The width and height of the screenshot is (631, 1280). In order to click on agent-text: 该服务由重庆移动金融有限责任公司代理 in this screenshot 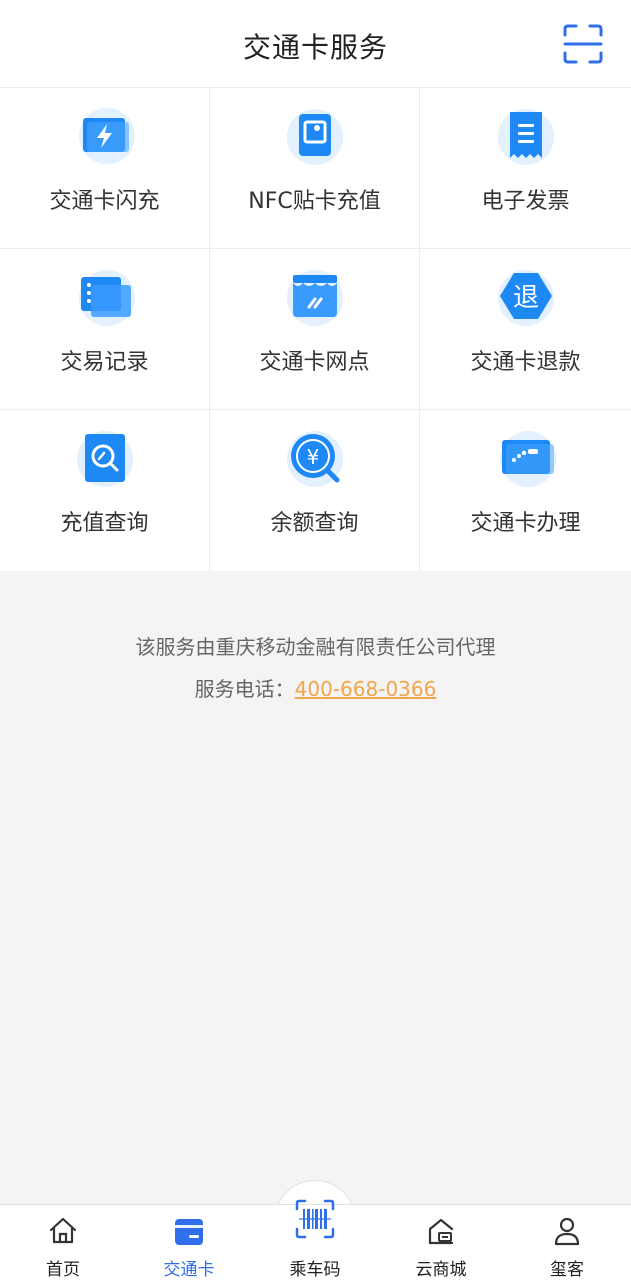, I will do `click(315, 647)`.